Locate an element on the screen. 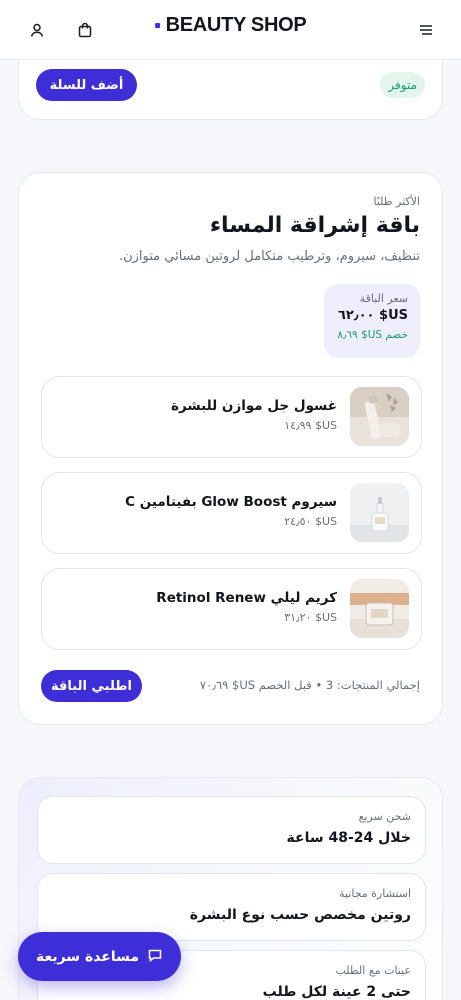  menu-icon is located at coordinates (426, 30).